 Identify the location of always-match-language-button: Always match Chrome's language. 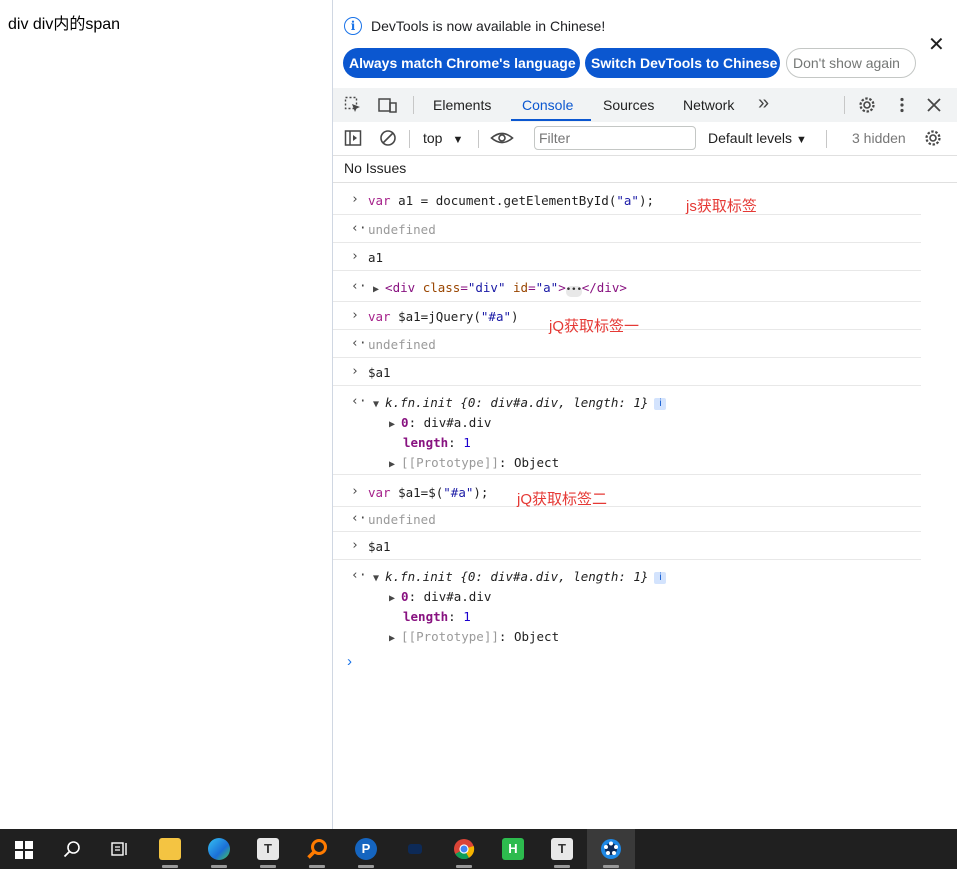
(461, 63).